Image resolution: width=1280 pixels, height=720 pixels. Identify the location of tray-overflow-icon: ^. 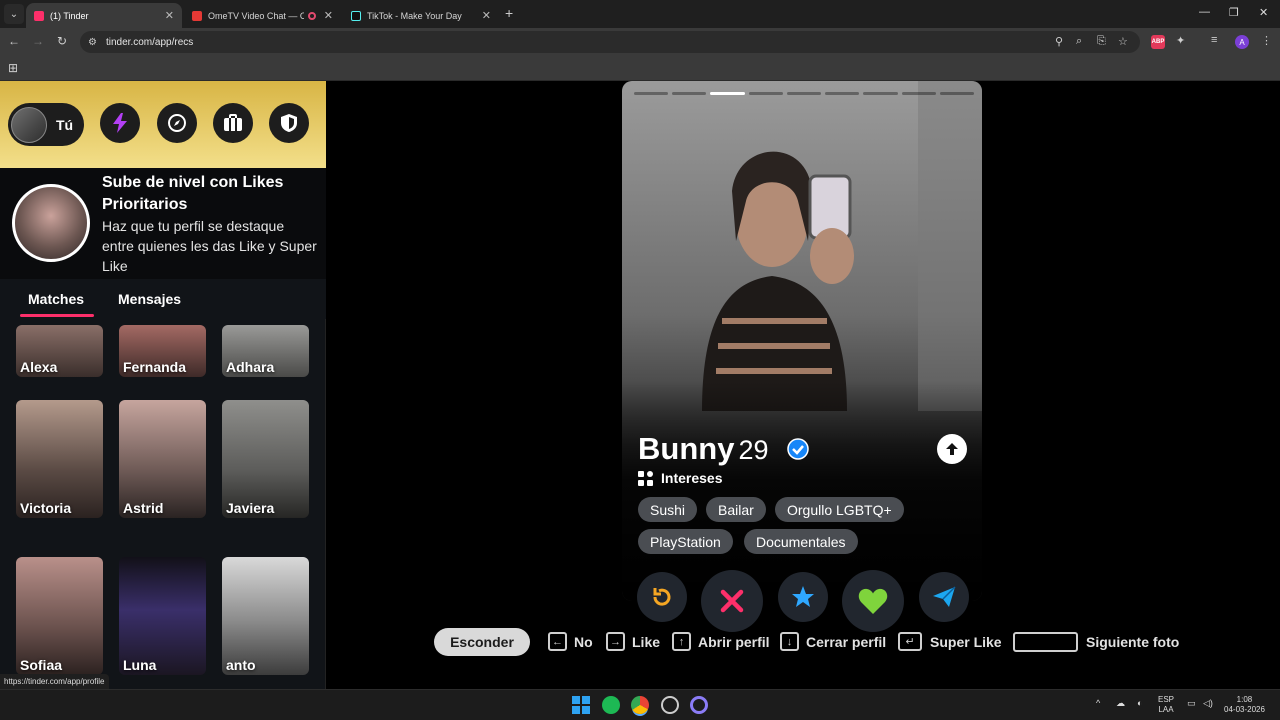
(1098, 703).